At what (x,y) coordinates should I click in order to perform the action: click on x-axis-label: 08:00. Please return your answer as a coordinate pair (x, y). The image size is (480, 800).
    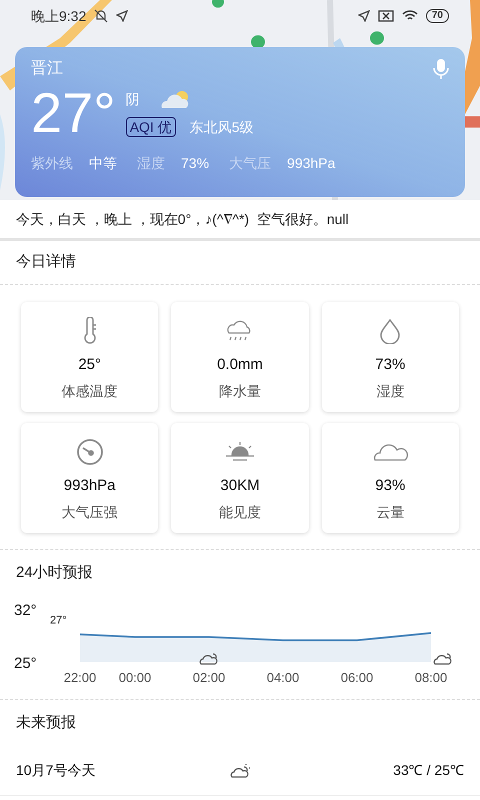
    Looking at the image, I should click on (431, 677).